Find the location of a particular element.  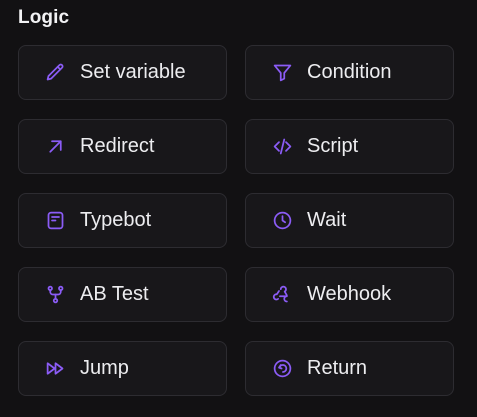

jump-block: Jump is located at coordinates (122, 368).